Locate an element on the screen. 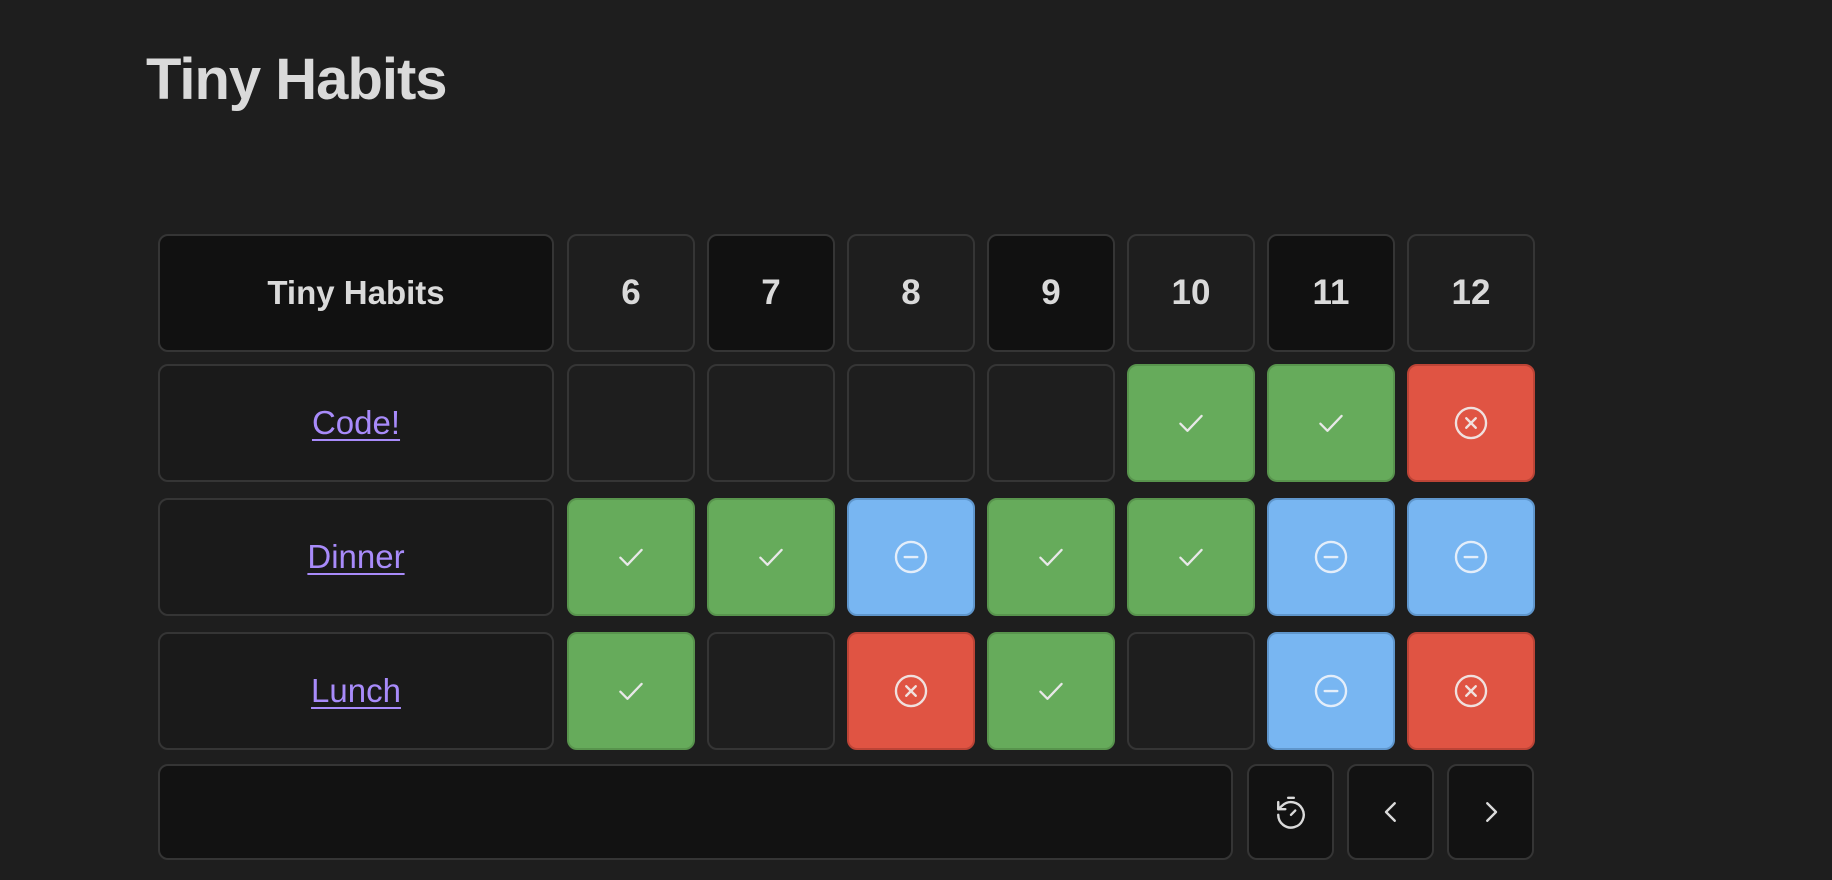 Image resolution: width=1832 pixels, height=880 pixels. day-label: 7 is located at coordinates (771, 292).